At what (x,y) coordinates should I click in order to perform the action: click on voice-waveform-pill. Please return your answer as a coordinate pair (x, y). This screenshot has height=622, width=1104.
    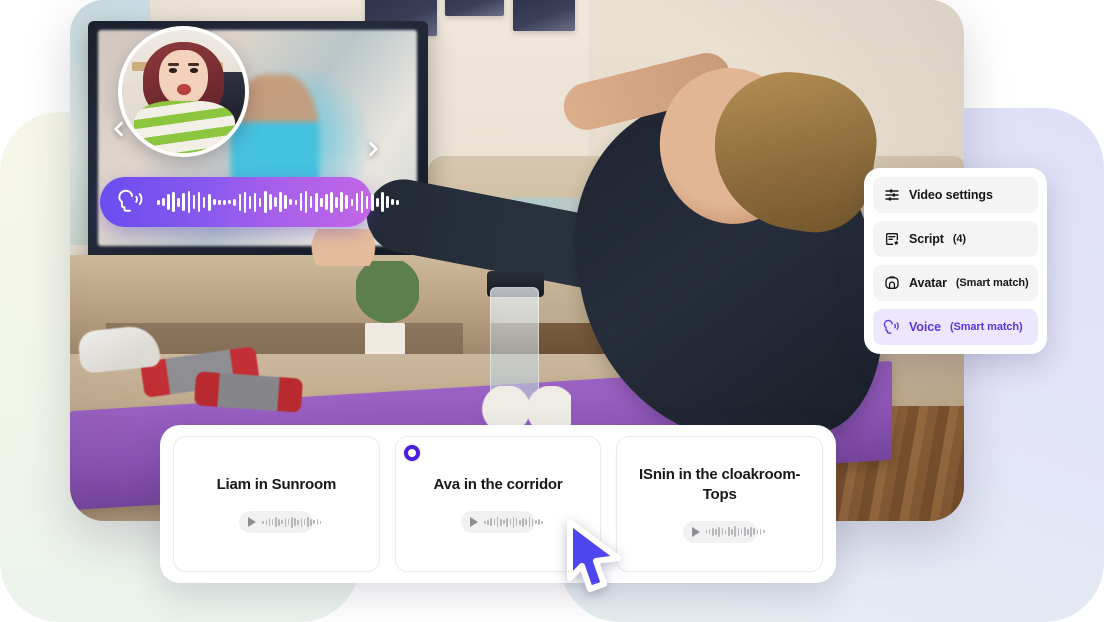
    Looking at the image, I should click on (249, 202).